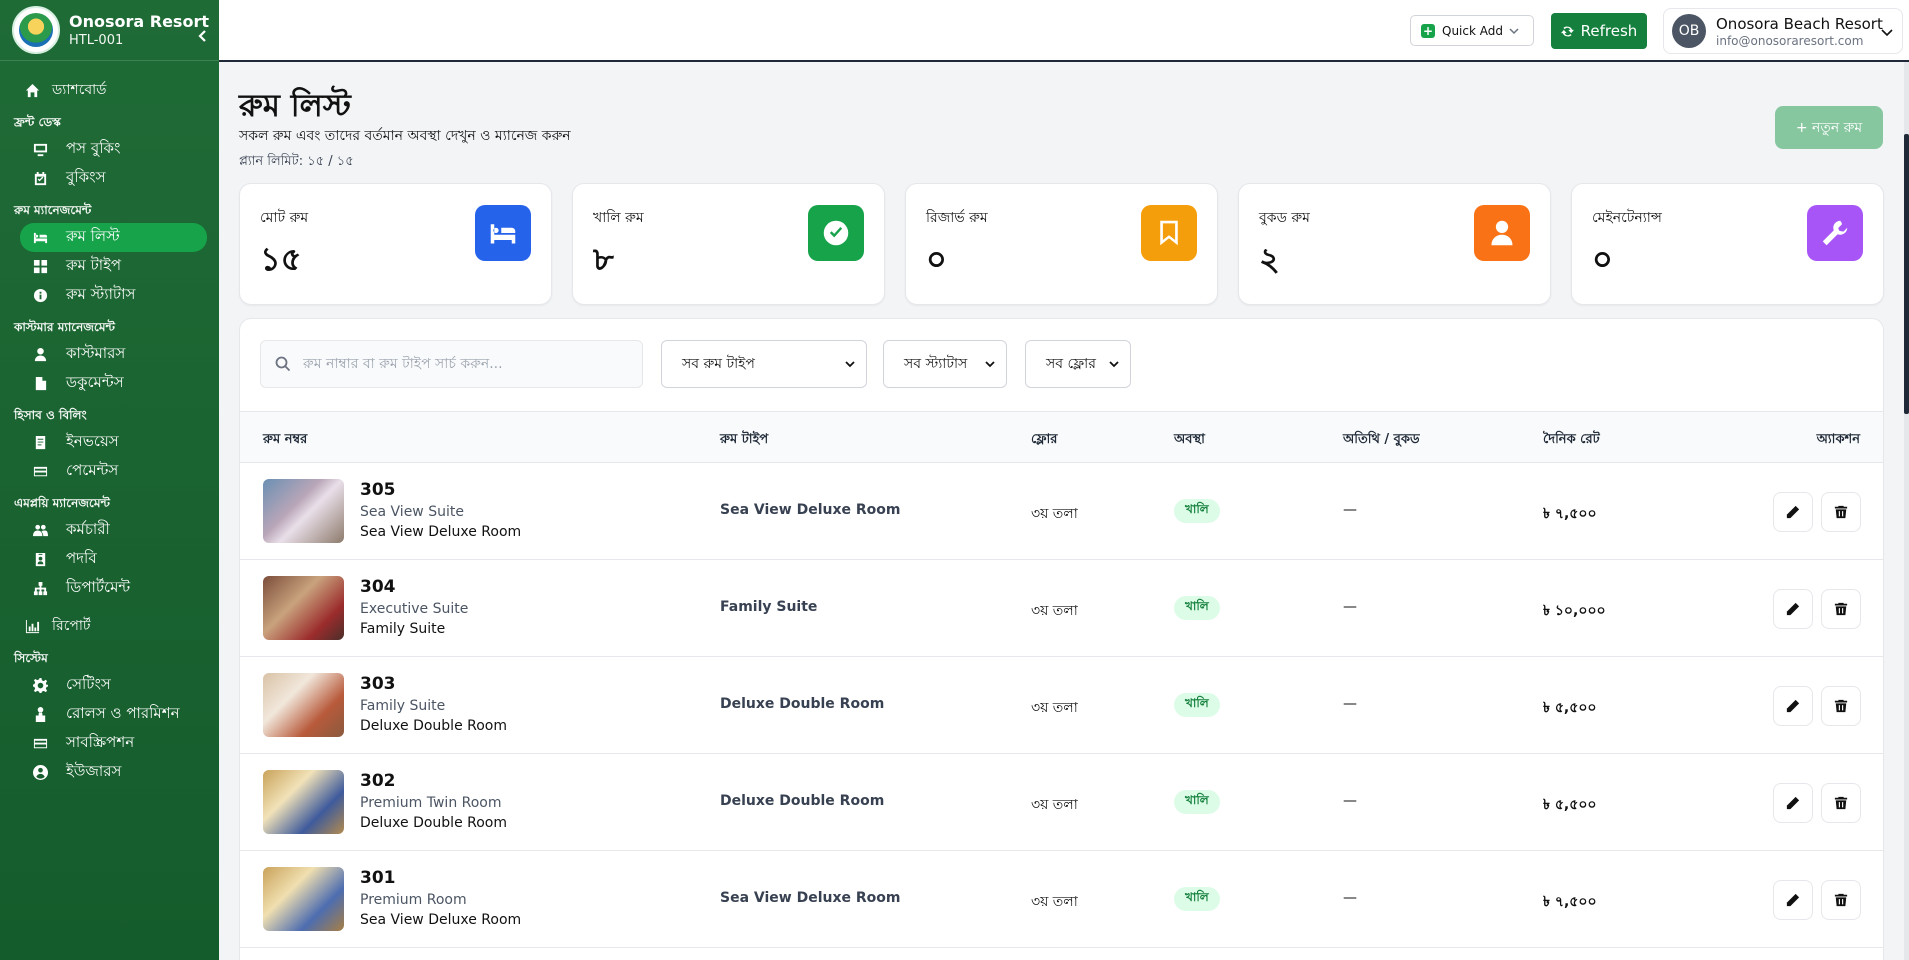  What do you see at coordinates (1829, 127) in the screenshot?
I see `new-room-button: + নতুন রুম` at bounding box center [1829, 127].